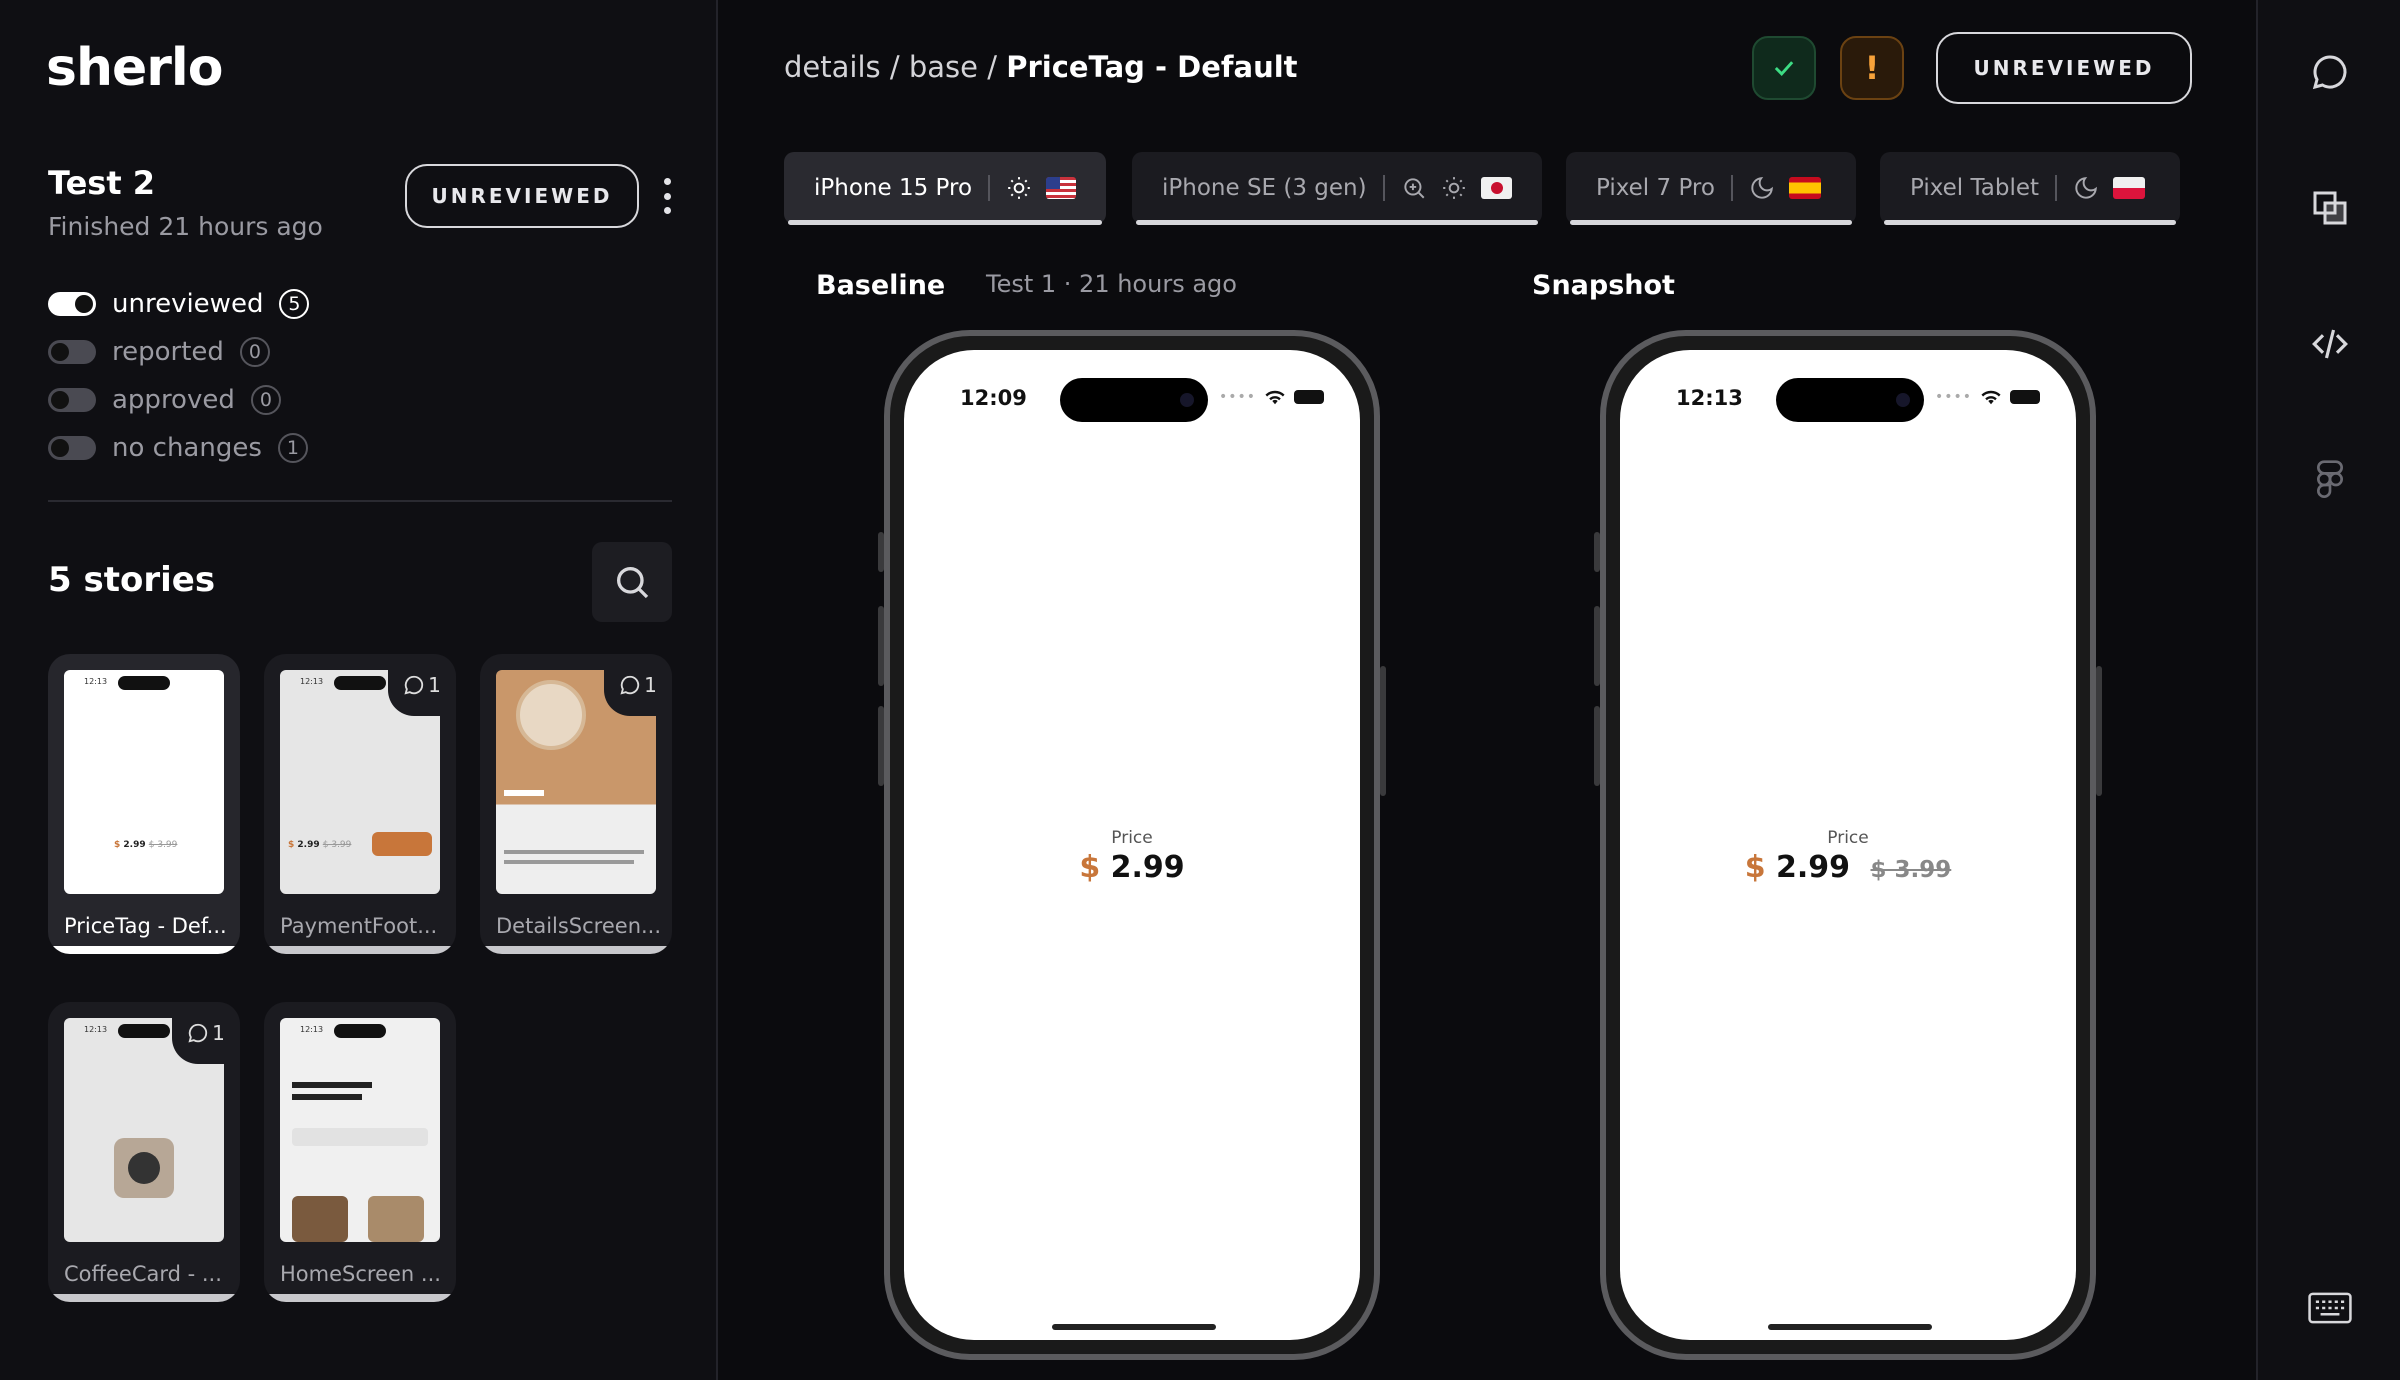 The height and width of the screenshot is (1380, 2400). I want to click on report-button: !, so click(1872, 68).